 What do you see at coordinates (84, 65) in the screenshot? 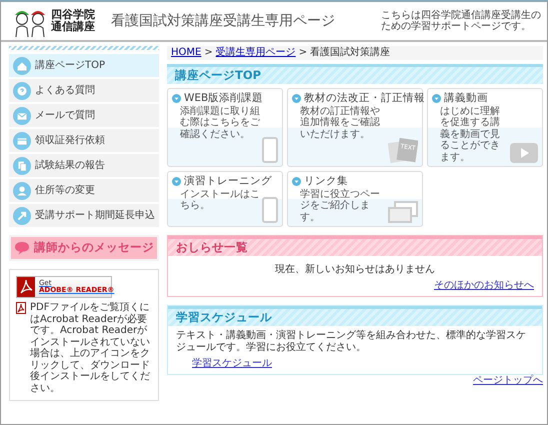
I see `sidebar-item: 講座ページTOP` at bounding box center [84, 65].